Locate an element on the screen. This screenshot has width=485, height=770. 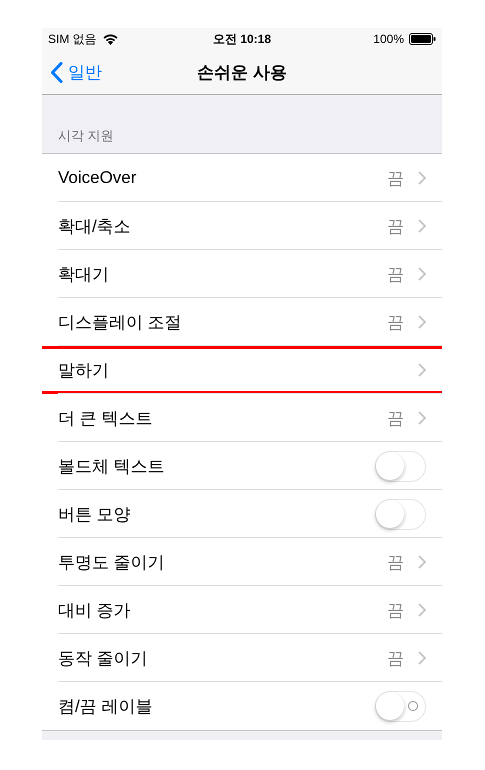
settings-row: VoiceOver 끔 is located at coordinates (242, 178).